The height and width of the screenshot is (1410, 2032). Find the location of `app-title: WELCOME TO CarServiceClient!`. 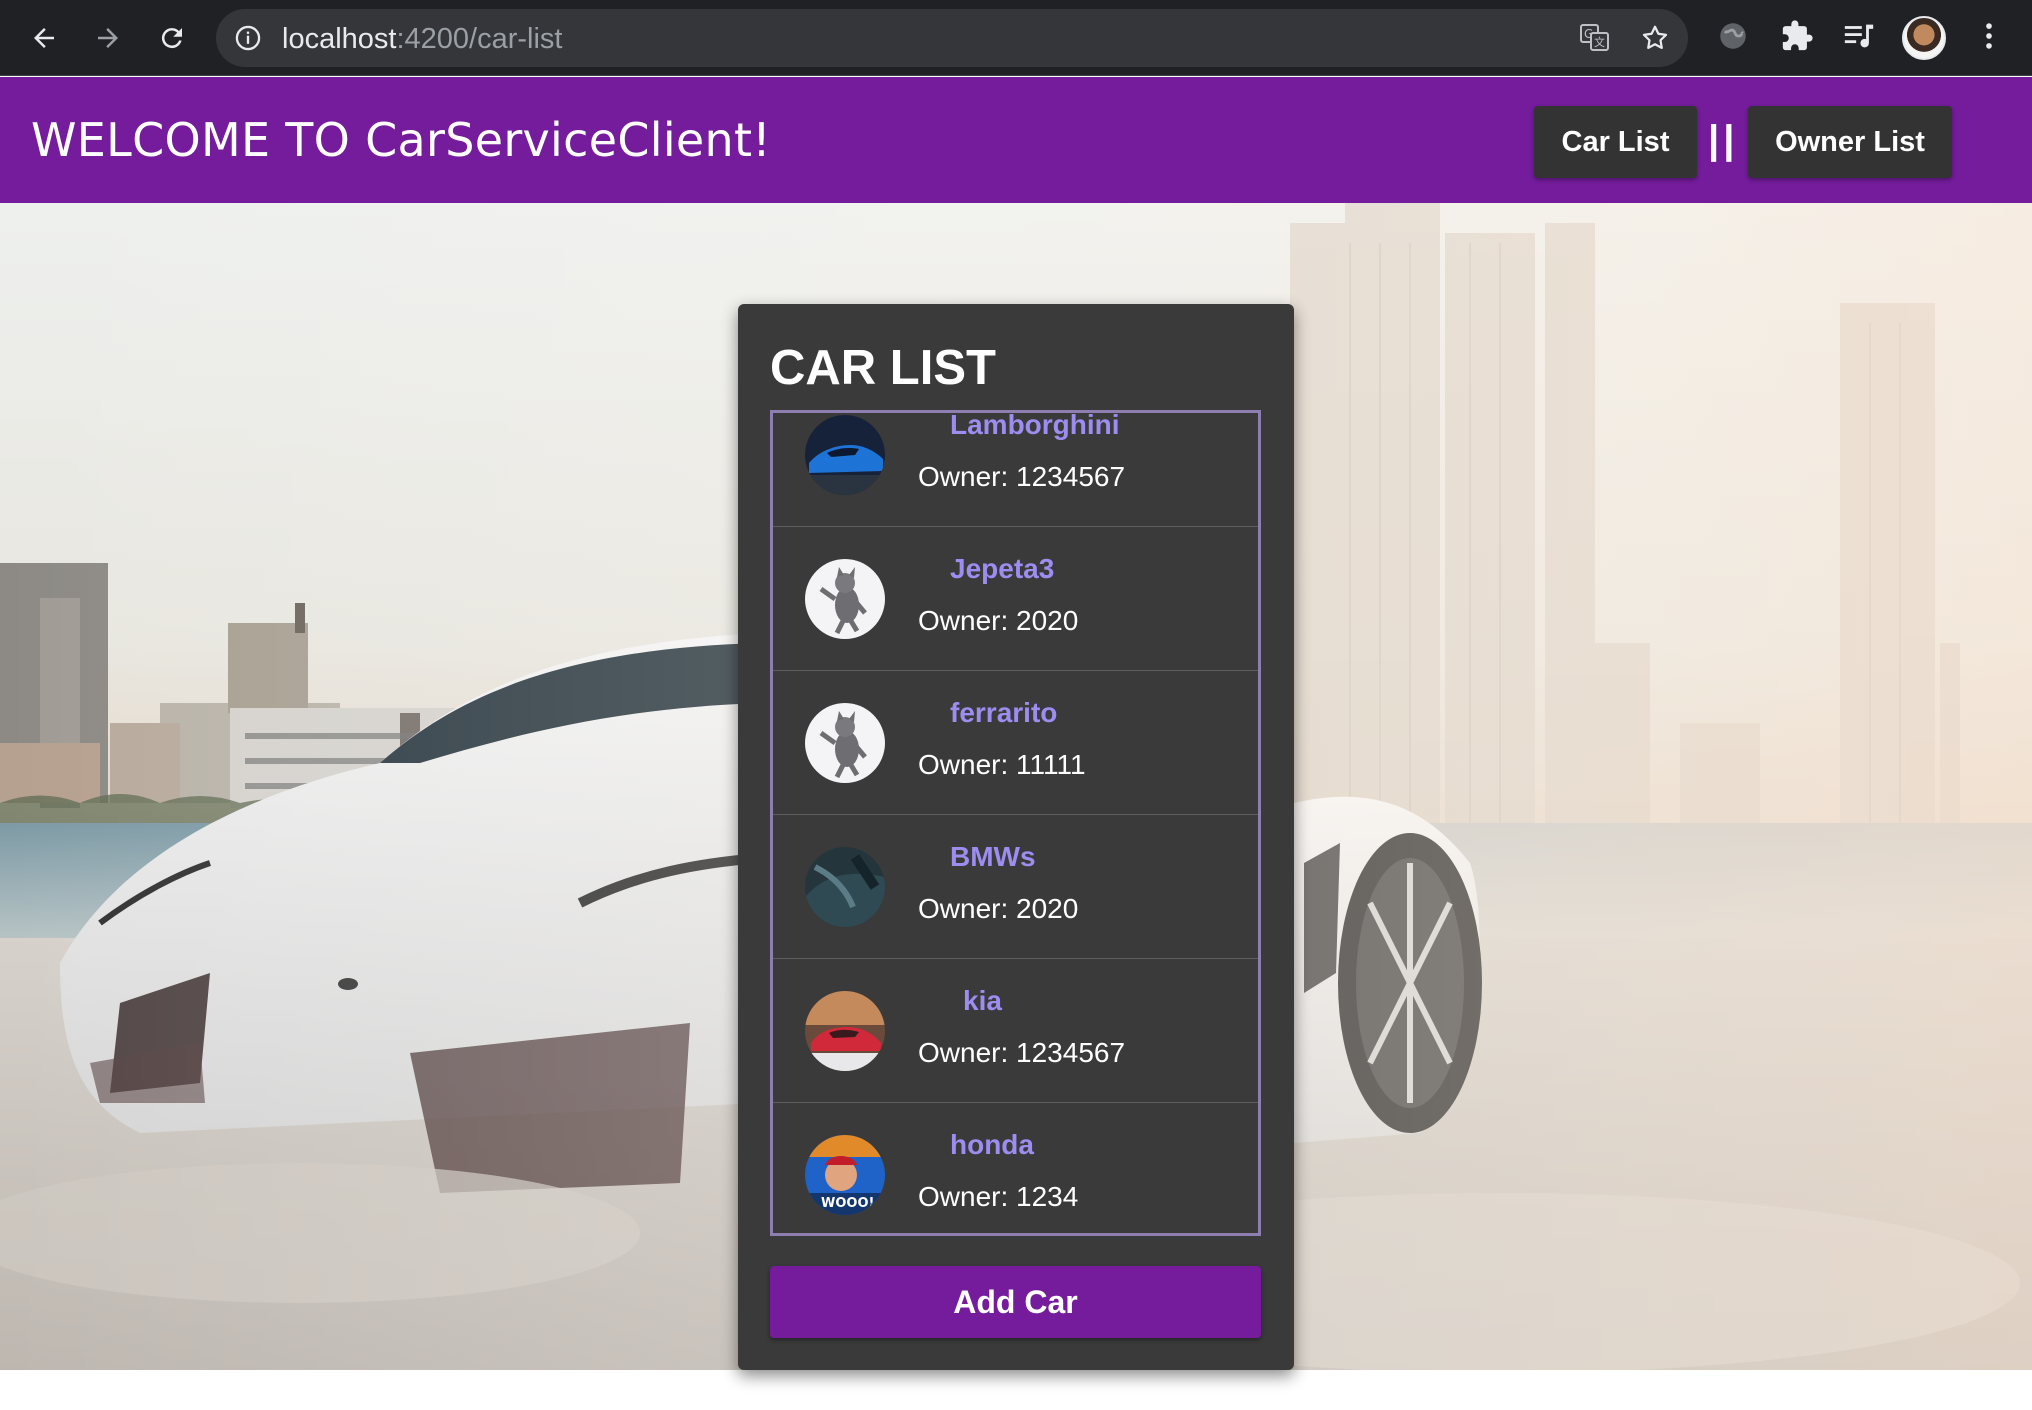

app-title: WELCOME TO CarServiceClient! is located at coordinates (401, 140).